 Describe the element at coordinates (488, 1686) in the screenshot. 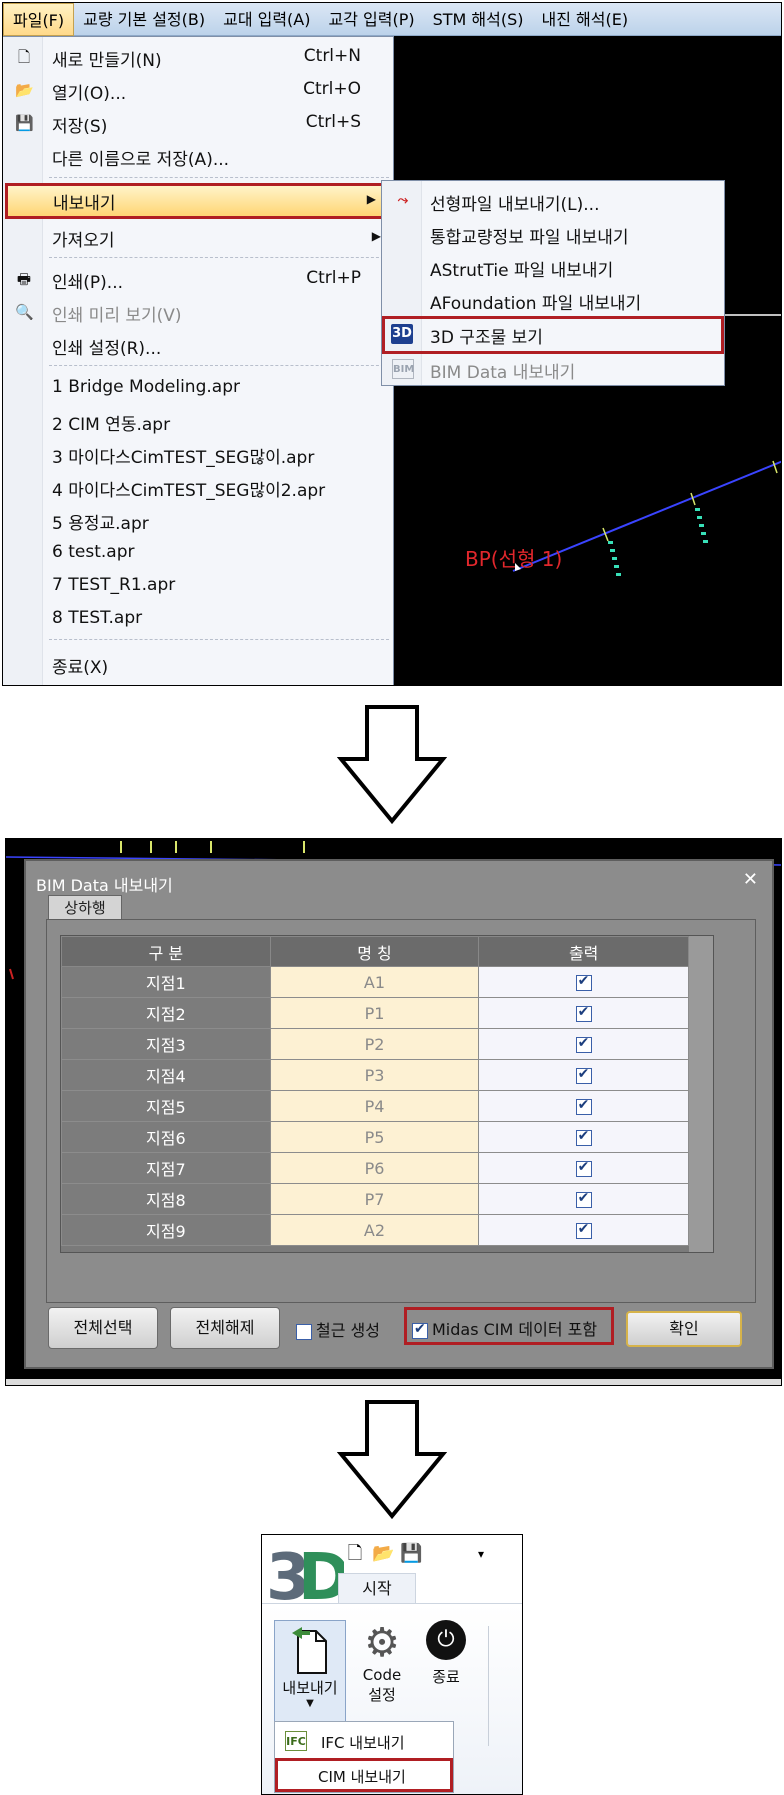

I see `ribbon-separator` at that location.